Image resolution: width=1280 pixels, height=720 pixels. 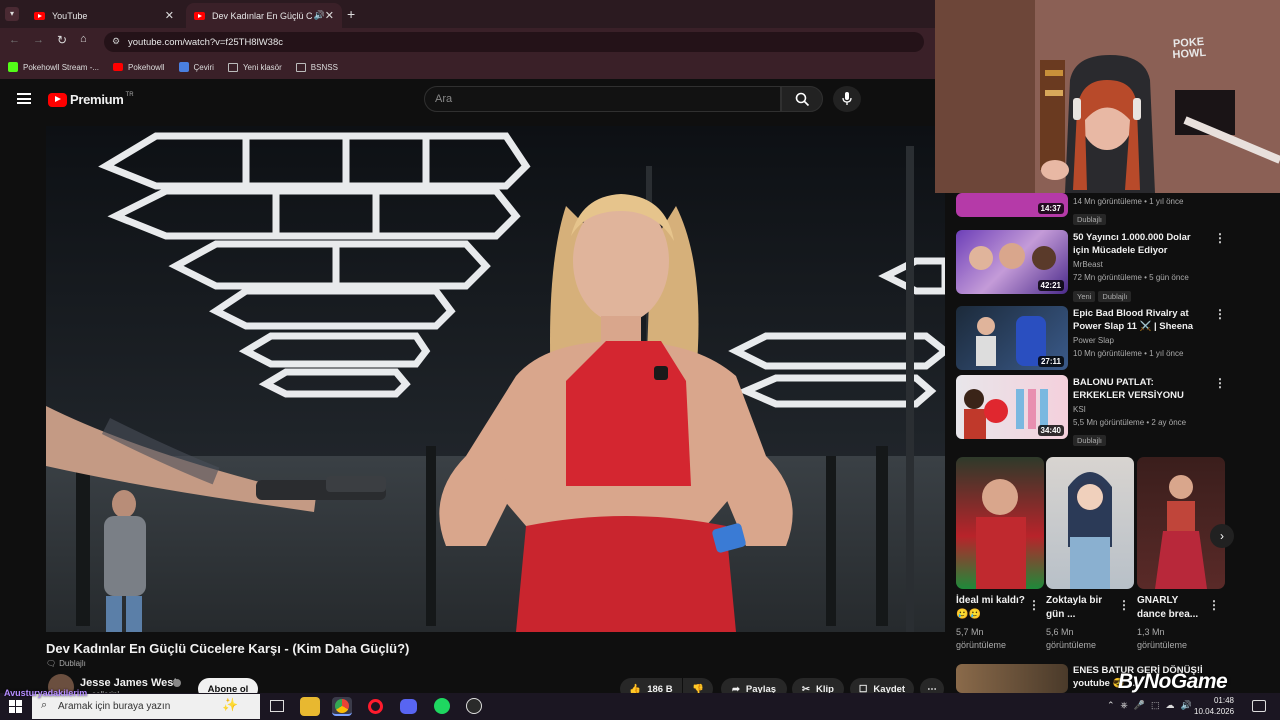 I want to click on rec-thumbnail, so click(x=1012, y=678).